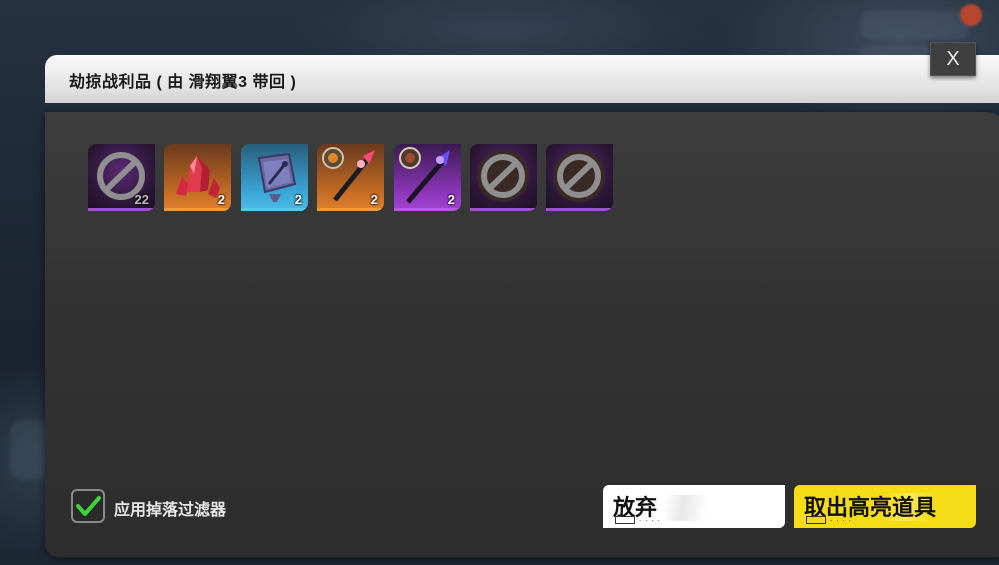 This screenshot has width=999, height=565. Describe the element at coordinates (170, 510) in the screenshot. I see `drop-filter-label: 应用掉落过滤器` at that location.